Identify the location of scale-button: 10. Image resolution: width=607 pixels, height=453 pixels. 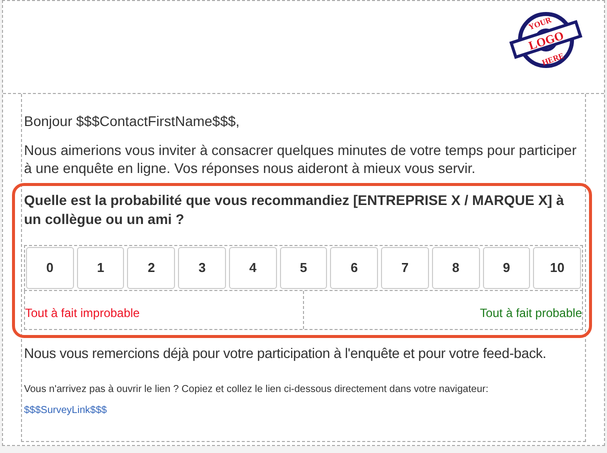
(557, 268).